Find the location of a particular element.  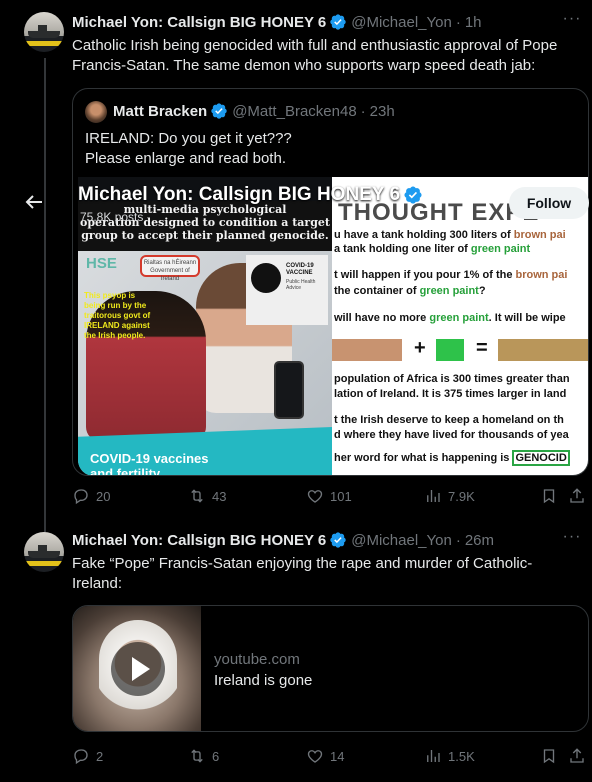

profile-overlay-name: Michael Yon: Callsign BIG HONEY 6 is located at coordinates (252, 195).